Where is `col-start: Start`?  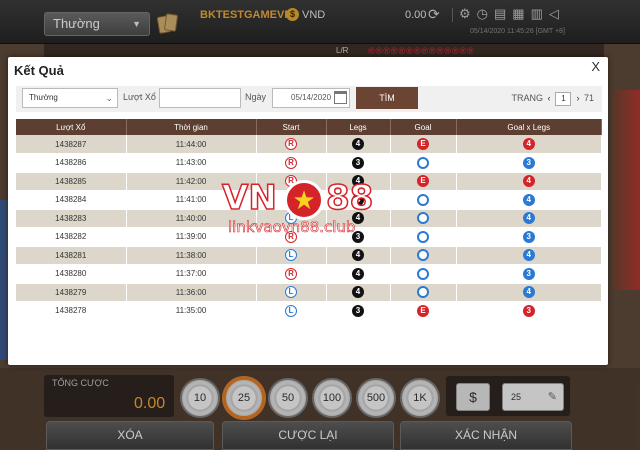 col-start: Start is located at coordinates (291, 127).